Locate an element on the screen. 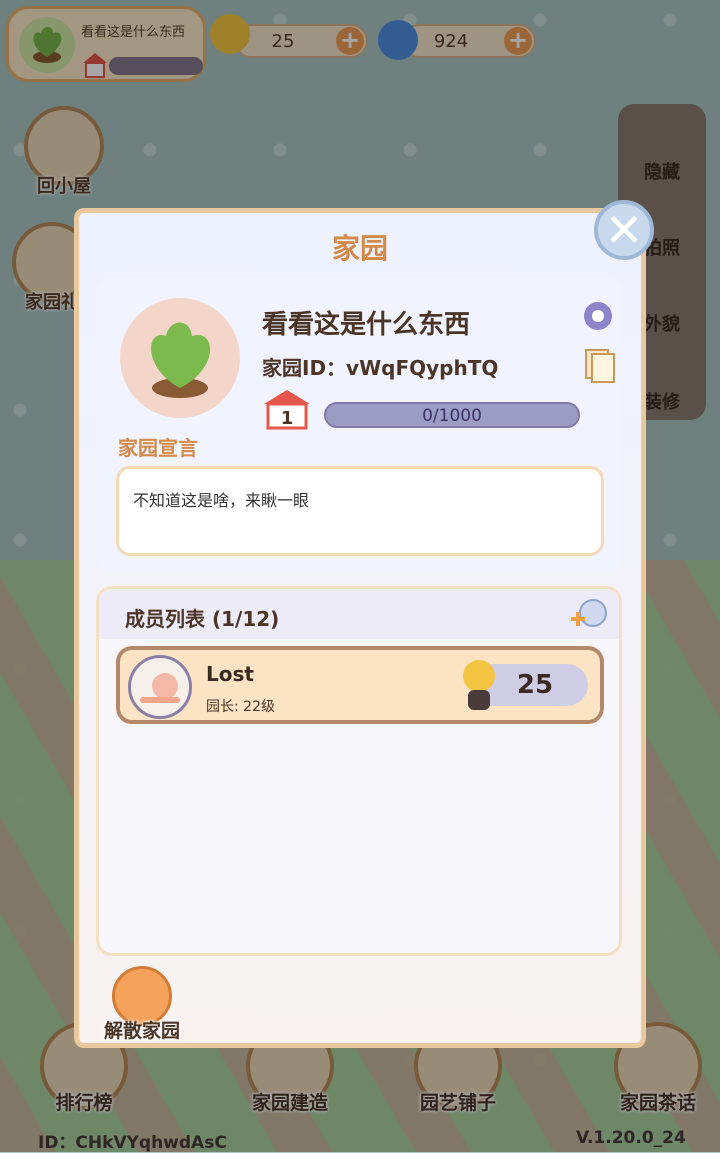 The height and width of the screenshot is (1153, 720). home-level-number: 1 is located at coordinates (287, 418).